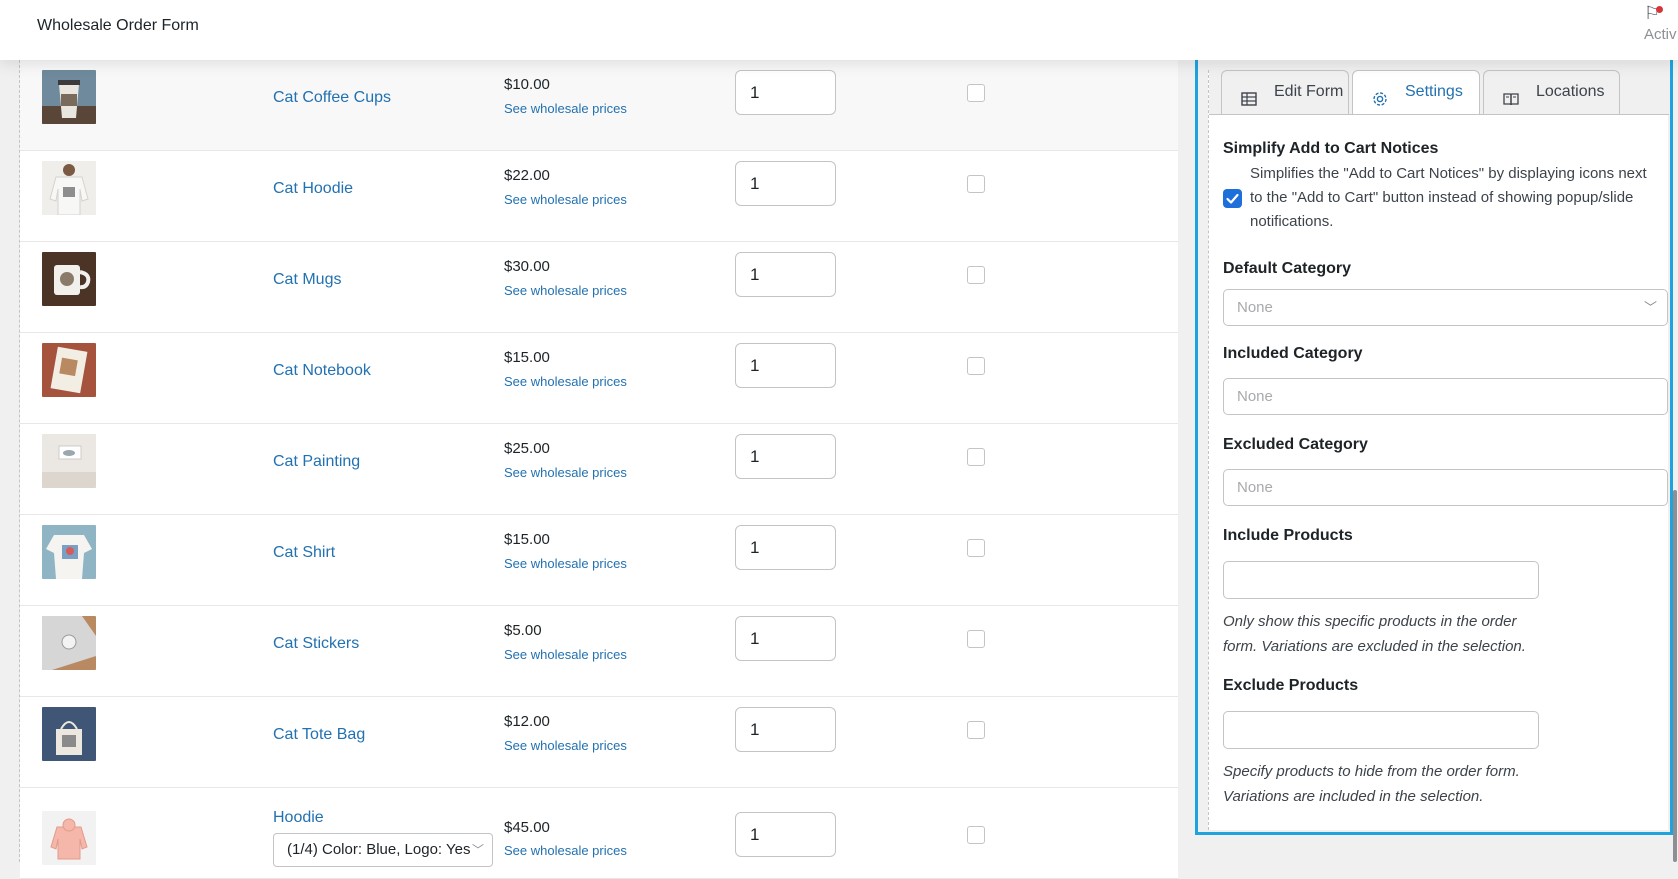 Image resolution: width=1678 pixels, height=879 pixels. I want to click on book-icon, so click(1511, 94).